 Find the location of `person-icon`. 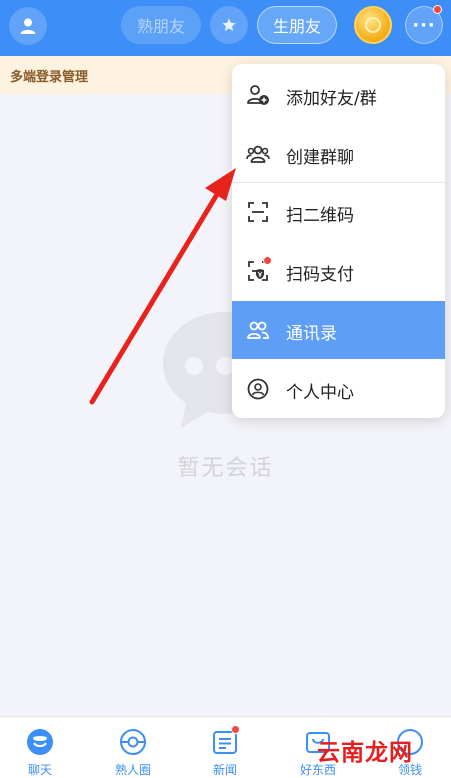

person-icon is located at coordinates (28, 26).